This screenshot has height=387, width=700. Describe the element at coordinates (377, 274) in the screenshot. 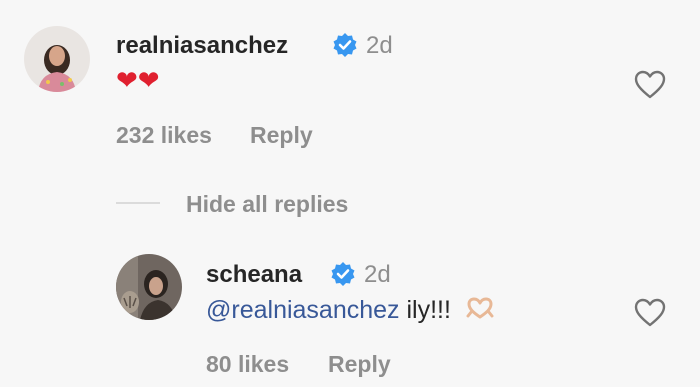

I see `reply-timestamp: 2d` at that location.